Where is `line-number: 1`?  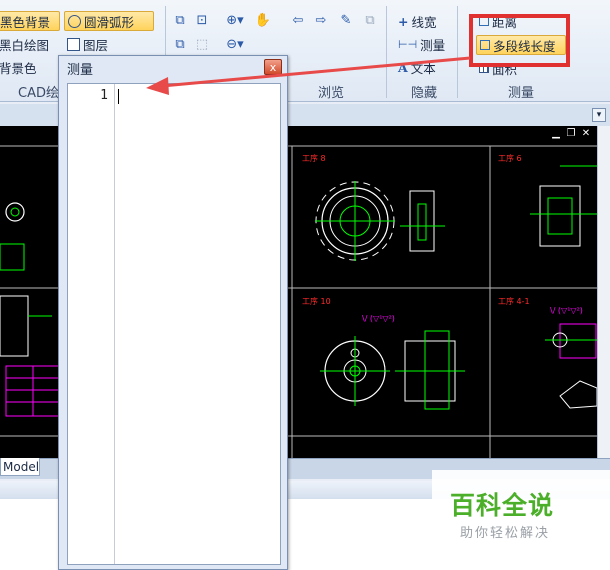 line-number: 1 is located at coordinates (104, 95).